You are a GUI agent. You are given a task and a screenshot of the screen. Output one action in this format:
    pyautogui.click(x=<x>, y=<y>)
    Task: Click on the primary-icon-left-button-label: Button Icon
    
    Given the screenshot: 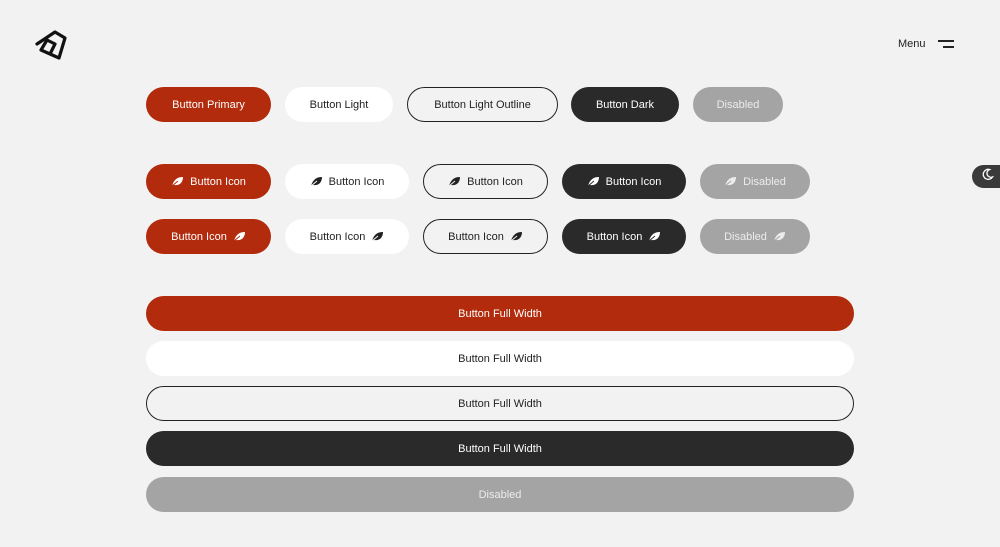 What is the action you would take?
    pyautogui.click(x=218, y=181)
    